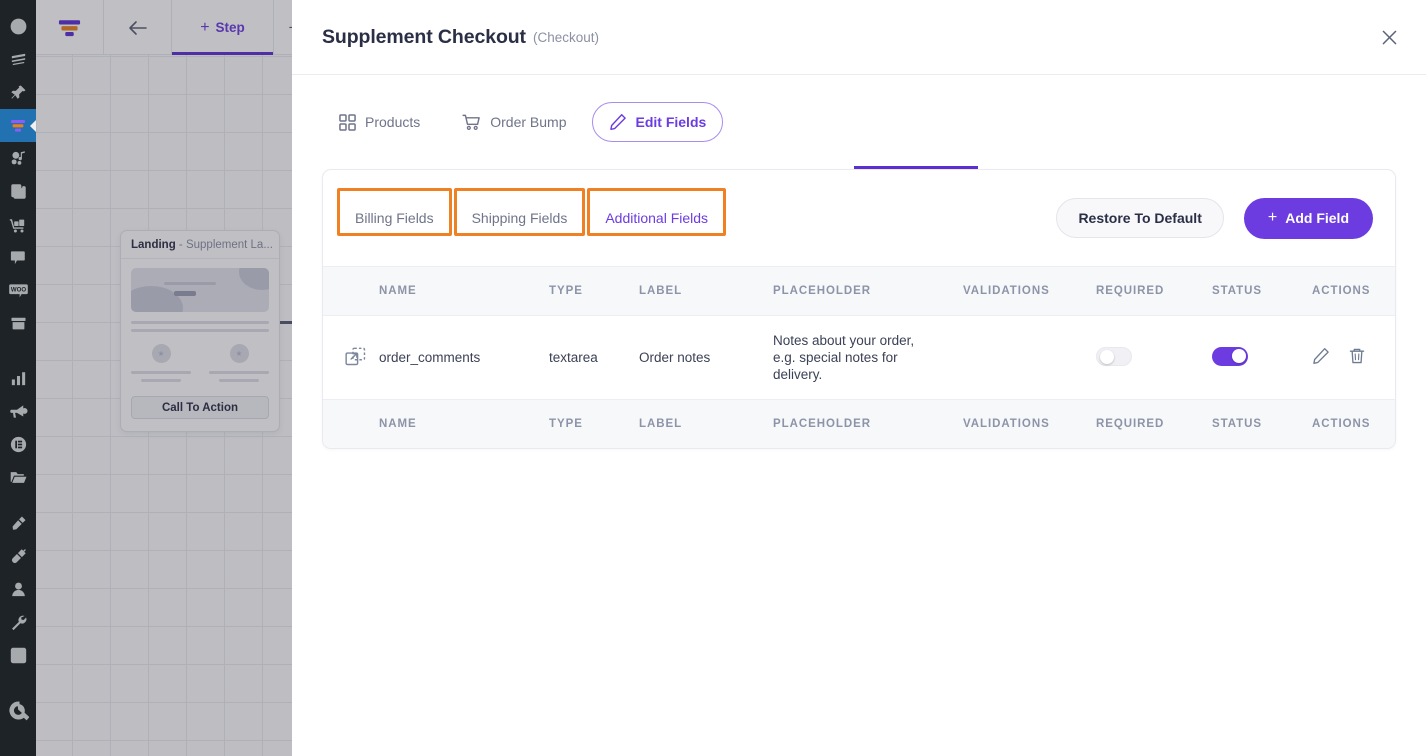 The height and width of the screenshot is (756, 1426). I want to click on sidebar-item-elementor, so click(18, 444).